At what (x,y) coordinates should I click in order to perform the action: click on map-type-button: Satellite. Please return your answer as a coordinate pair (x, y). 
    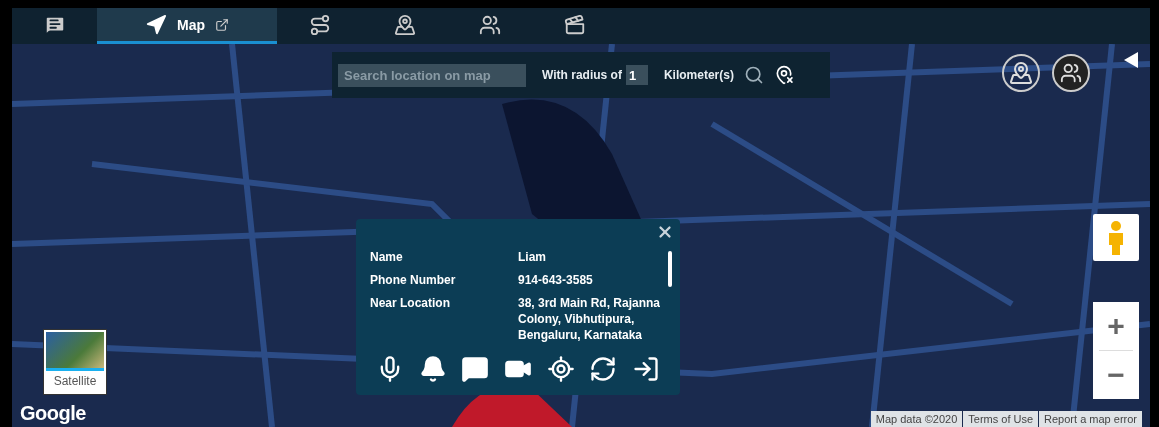
    Looking at the image, I should click on (75, 362).